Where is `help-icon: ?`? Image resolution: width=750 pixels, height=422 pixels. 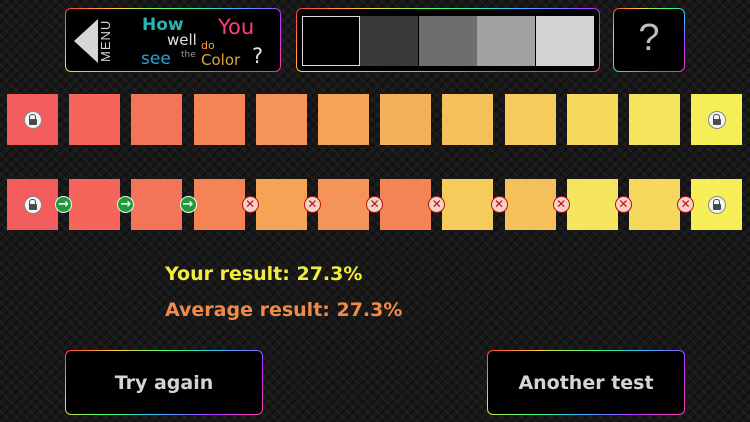
help-icon: ? is located at coordinates (649, 38).